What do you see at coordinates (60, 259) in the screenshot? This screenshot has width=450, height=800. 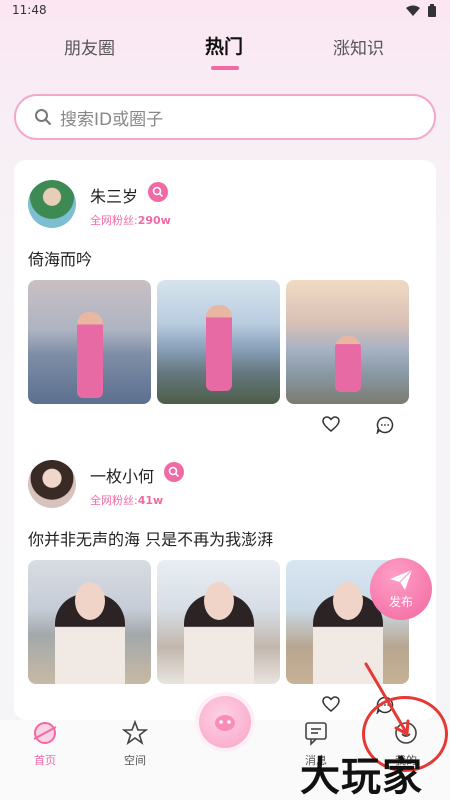 I see `post-text: 倚海而吟` at bounding box center [60, 259].